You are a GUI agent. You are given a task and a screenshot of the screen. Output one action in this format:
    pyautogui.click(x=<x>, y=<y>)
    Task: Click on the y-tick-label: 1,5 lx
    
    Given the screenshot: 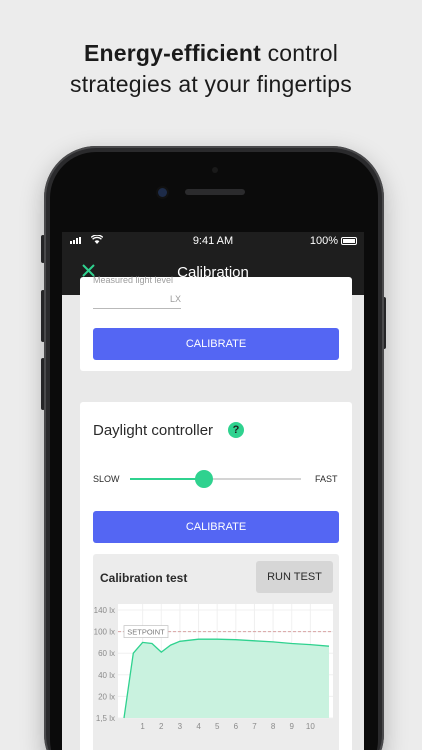 What is the action you would take?
    pyautogui.click(x=105, y=718)
    